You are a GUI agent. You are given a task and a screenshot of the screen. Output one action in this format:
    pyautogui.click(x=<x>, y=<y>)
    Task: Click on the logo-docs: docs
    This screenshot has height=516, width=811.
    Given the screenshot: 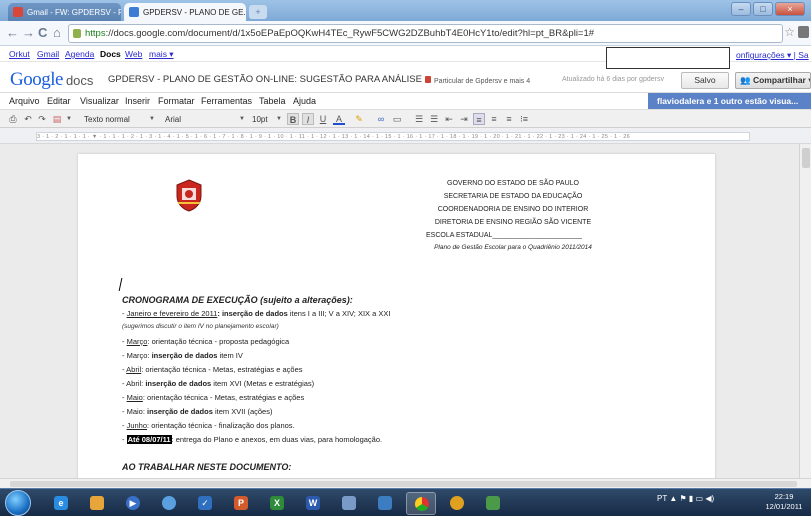 What is the action you would take?
    pyautogui.click(x=79, y=80)
    